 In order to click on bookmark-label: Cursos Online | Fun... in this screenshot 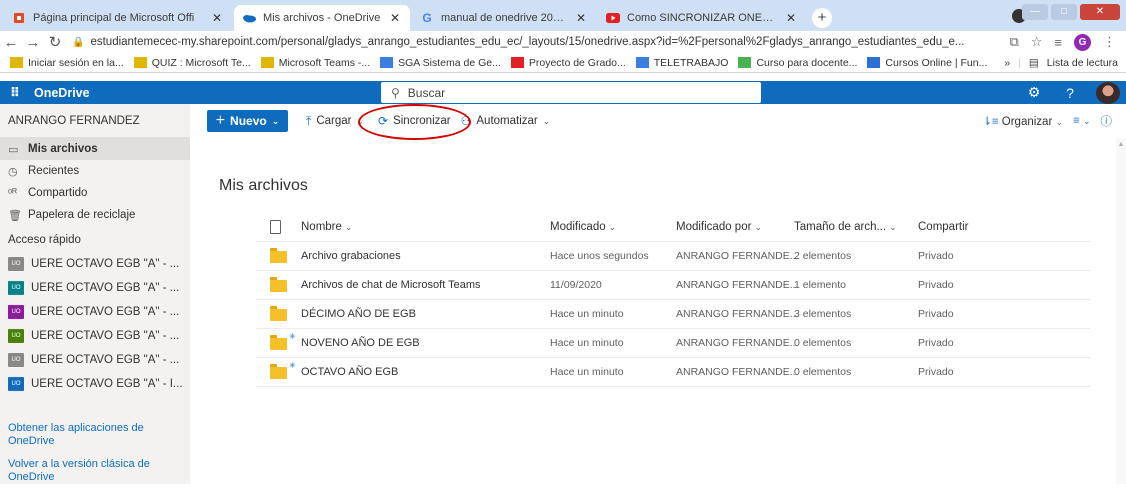, I will do `click(936, 62)`.